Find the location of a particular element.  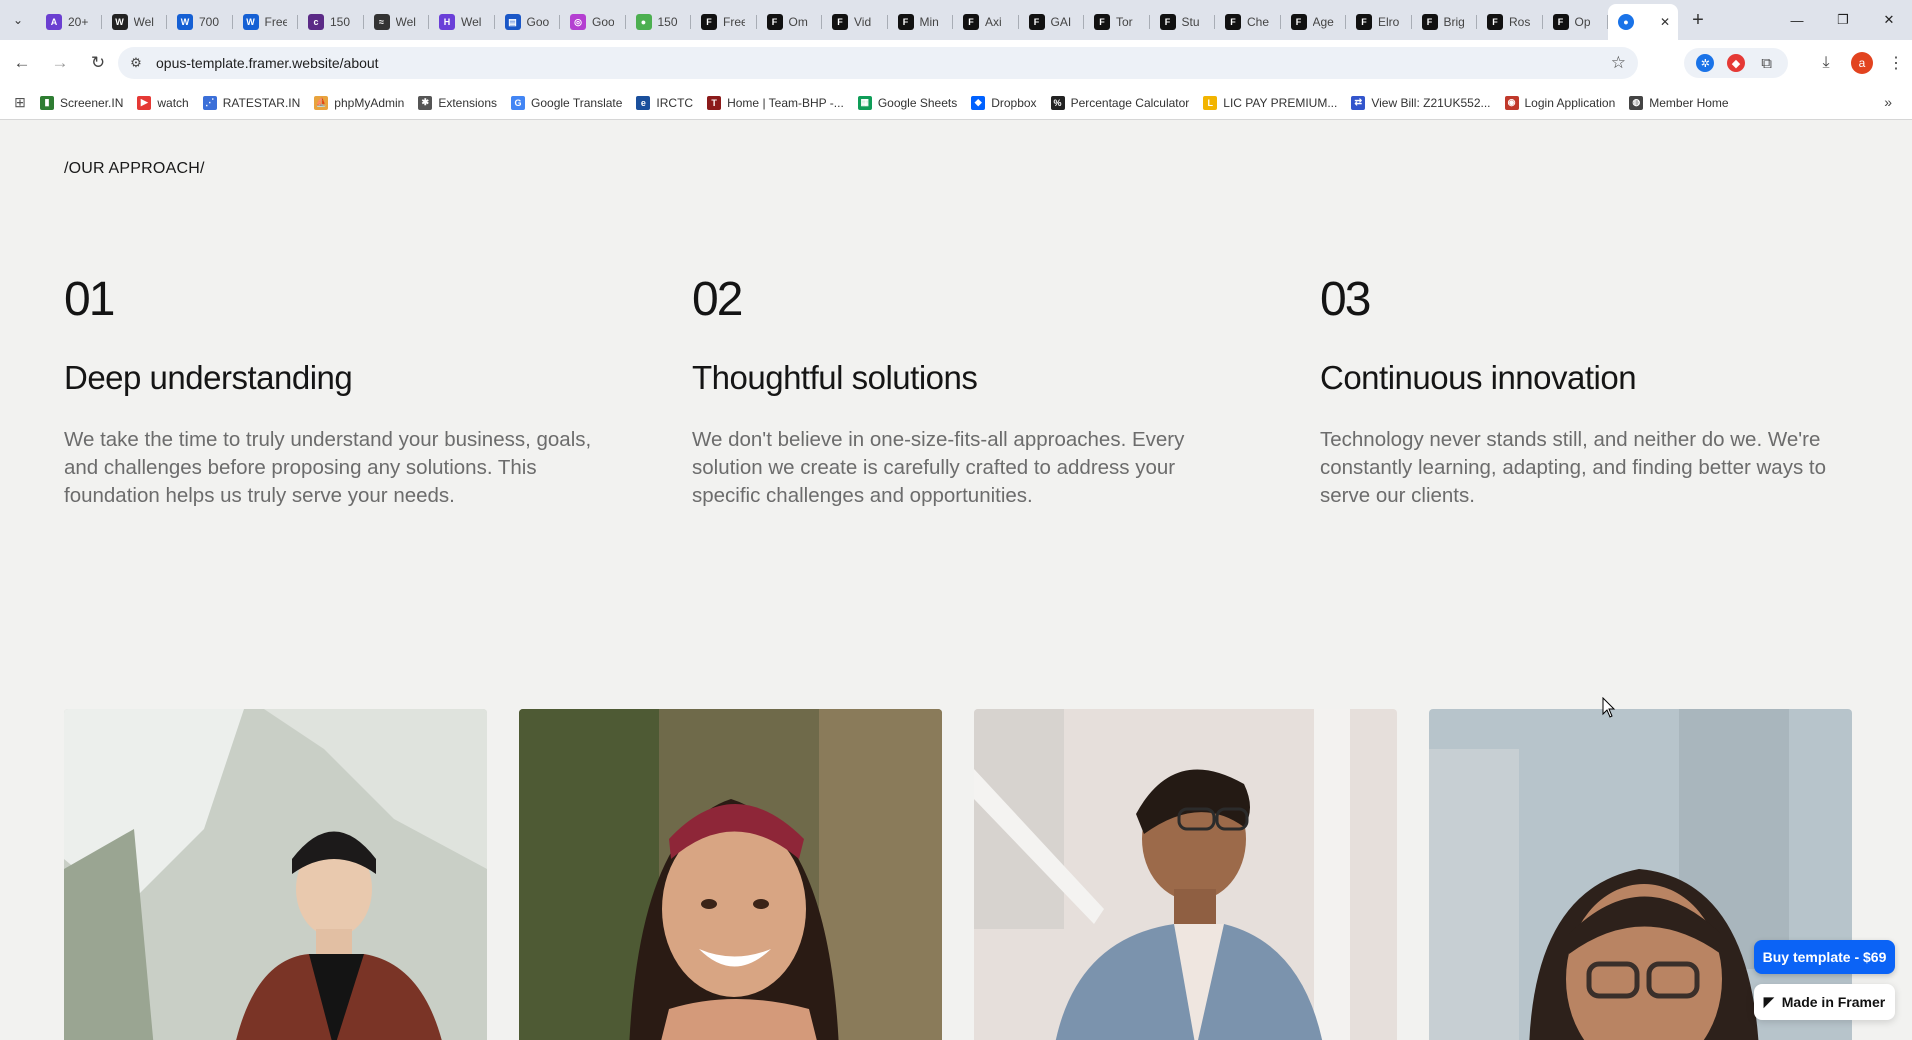

browser-tab: F Brig is located at coordinates (1445, 22).